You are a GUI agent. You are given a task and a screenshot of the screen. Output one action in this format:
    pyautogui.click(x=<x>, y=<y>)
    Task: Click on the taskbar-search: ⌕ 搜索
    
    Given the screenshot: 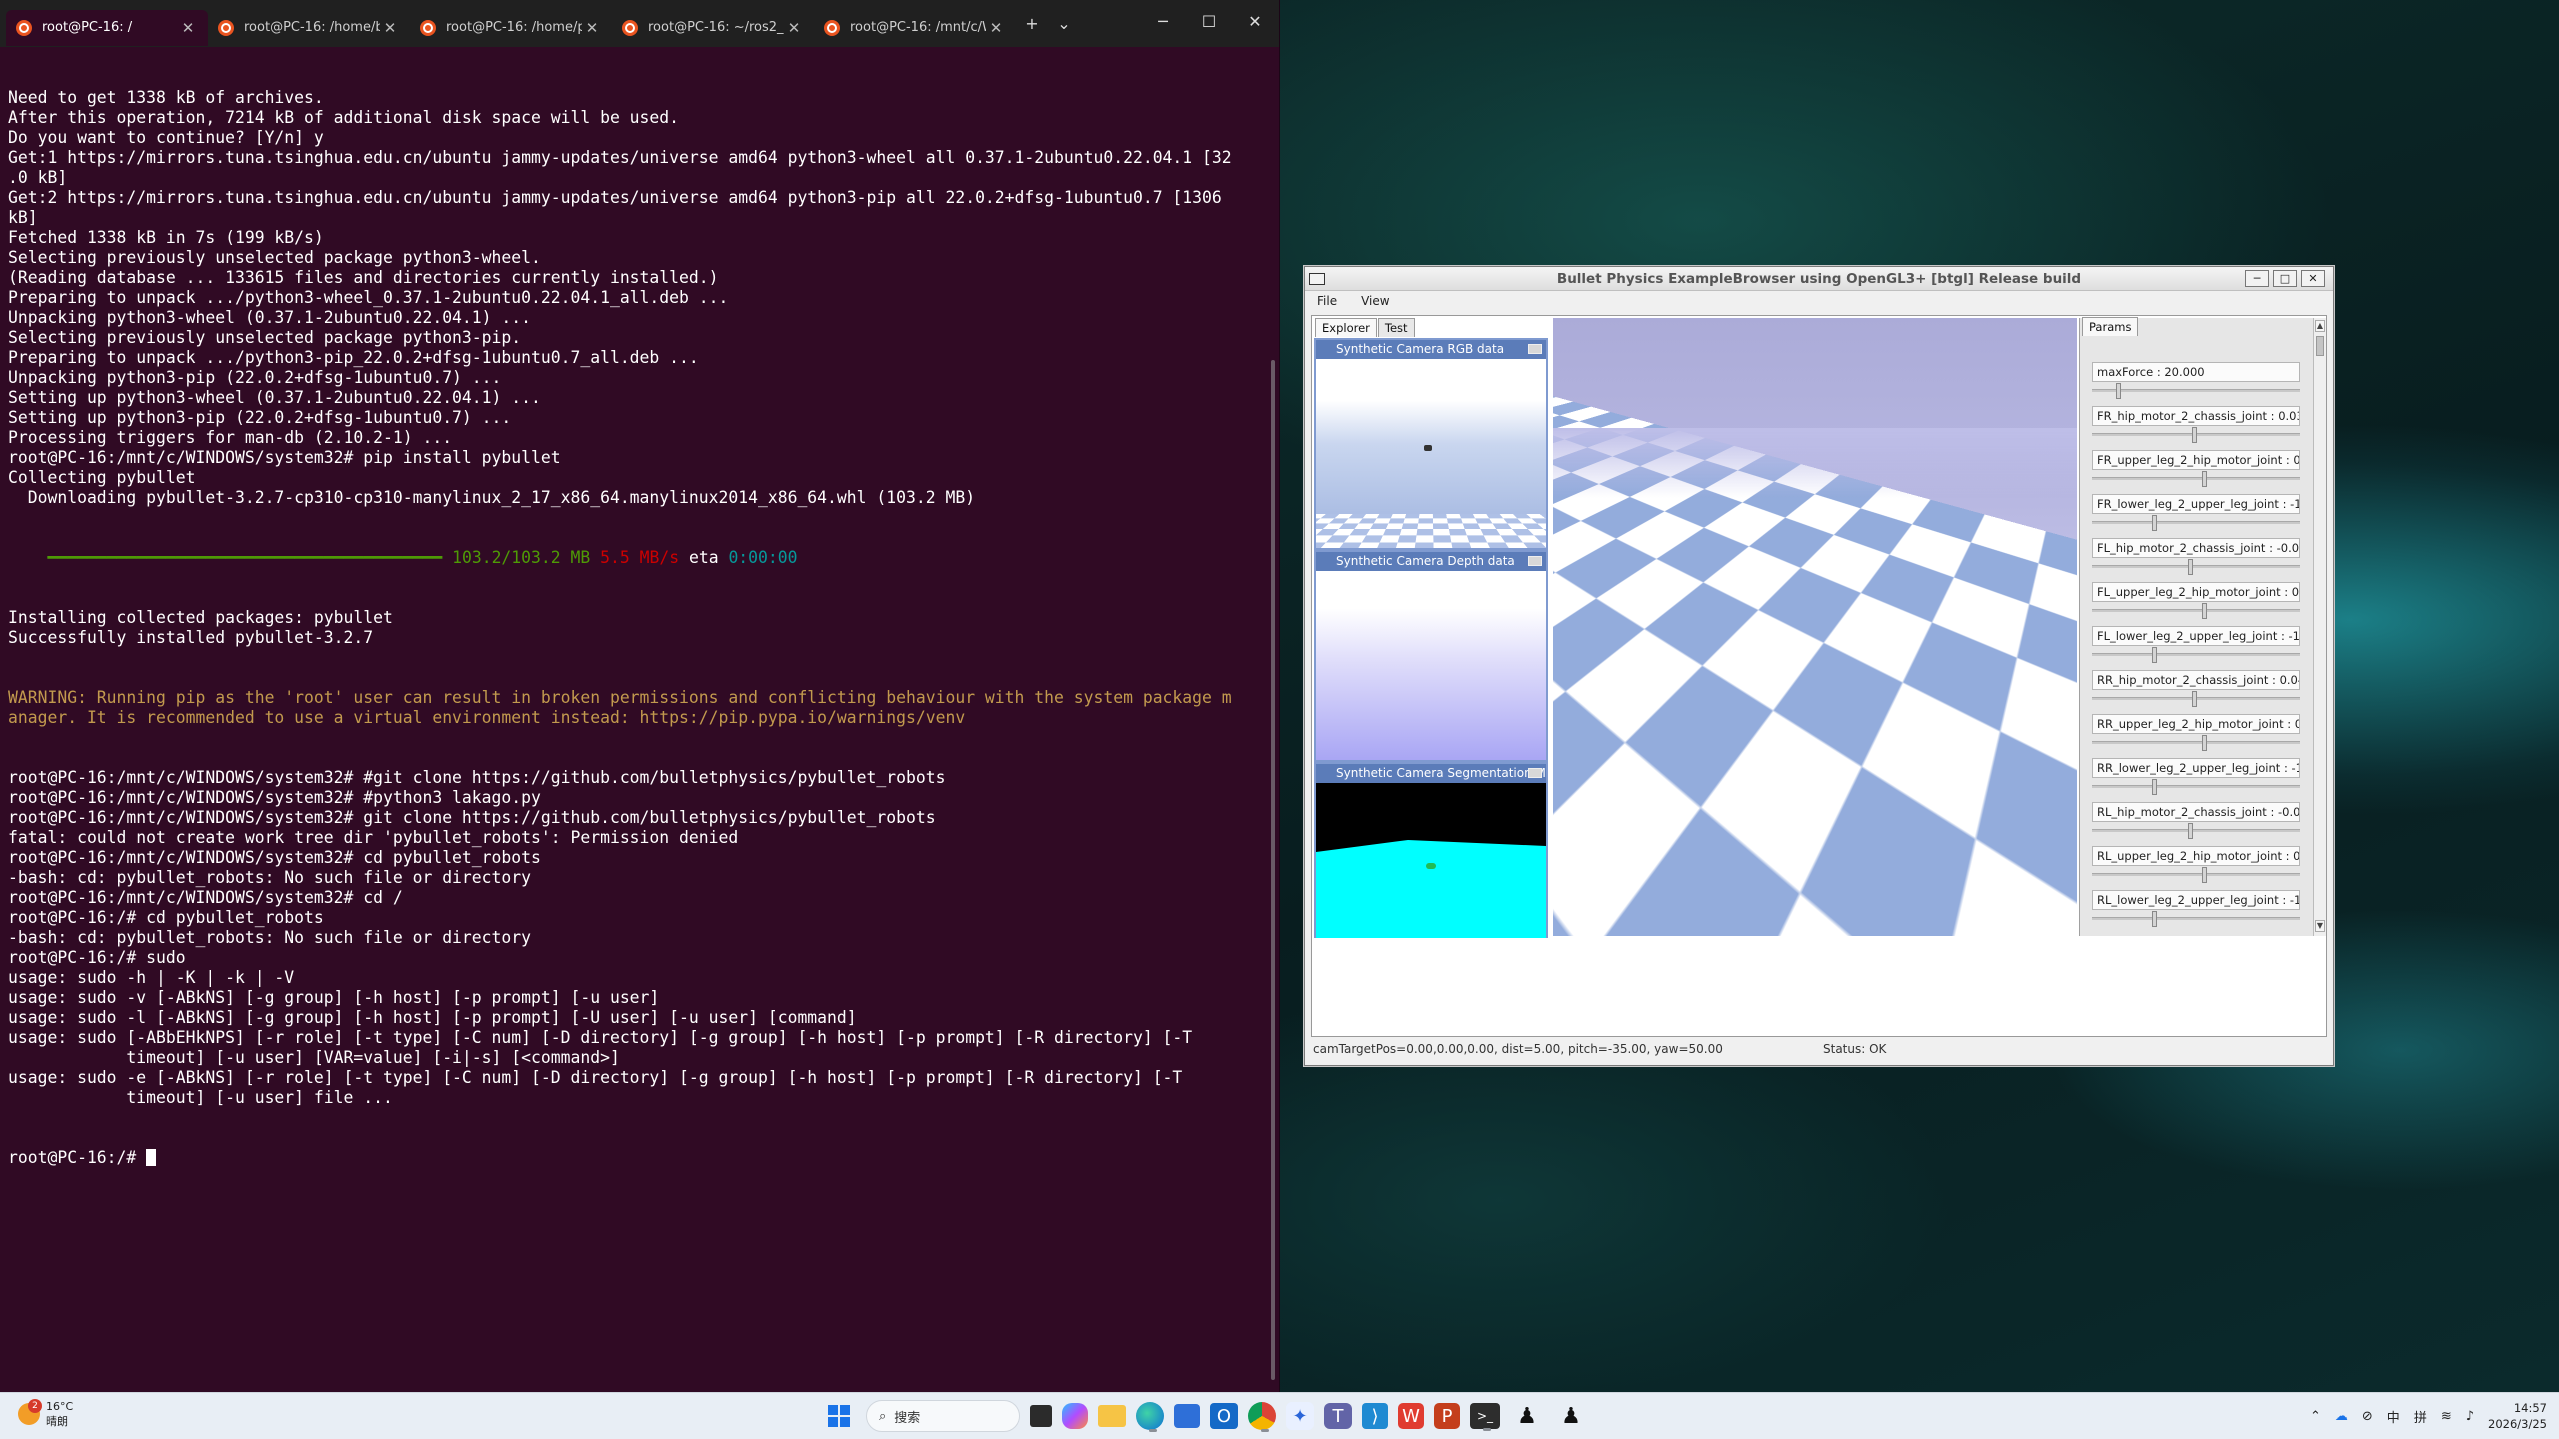 What is the action you would take?
    pyautogui.click(x=943, y=1416)
    